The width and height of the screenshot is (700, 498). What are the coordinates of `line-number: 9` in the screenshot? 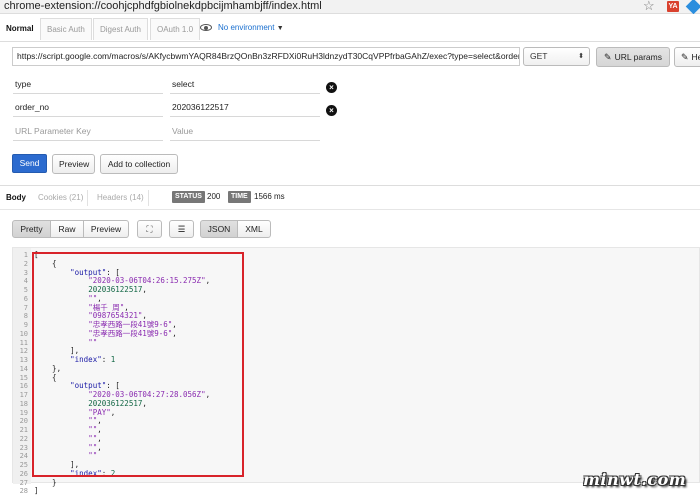 It's located at (25, 325).